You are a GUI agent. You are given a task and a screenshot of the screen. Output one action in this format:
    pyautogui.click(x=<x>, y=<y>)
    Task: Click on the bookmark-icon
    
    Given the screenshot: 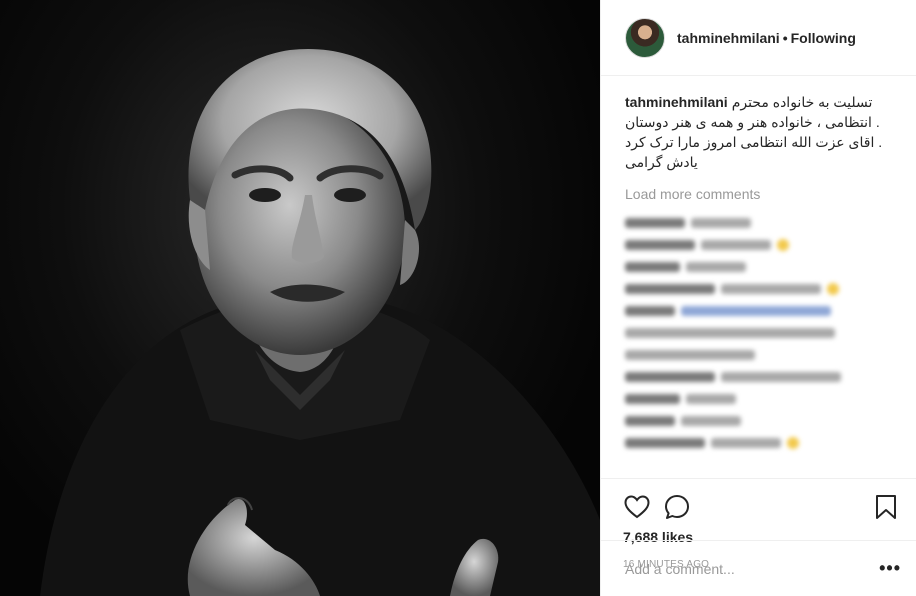 What is the action you would take?
    pyautogui.click(x=886, y=507)
    